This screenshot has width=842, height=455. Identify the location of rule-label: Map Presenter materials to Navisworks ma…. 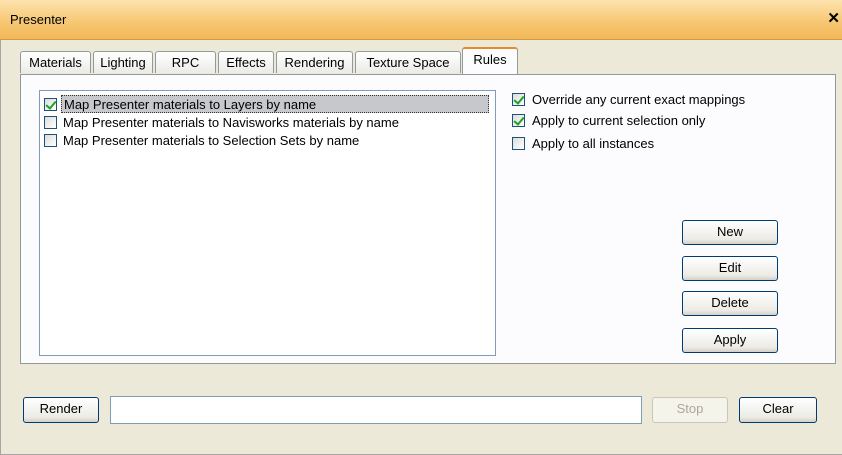
(231, 122).